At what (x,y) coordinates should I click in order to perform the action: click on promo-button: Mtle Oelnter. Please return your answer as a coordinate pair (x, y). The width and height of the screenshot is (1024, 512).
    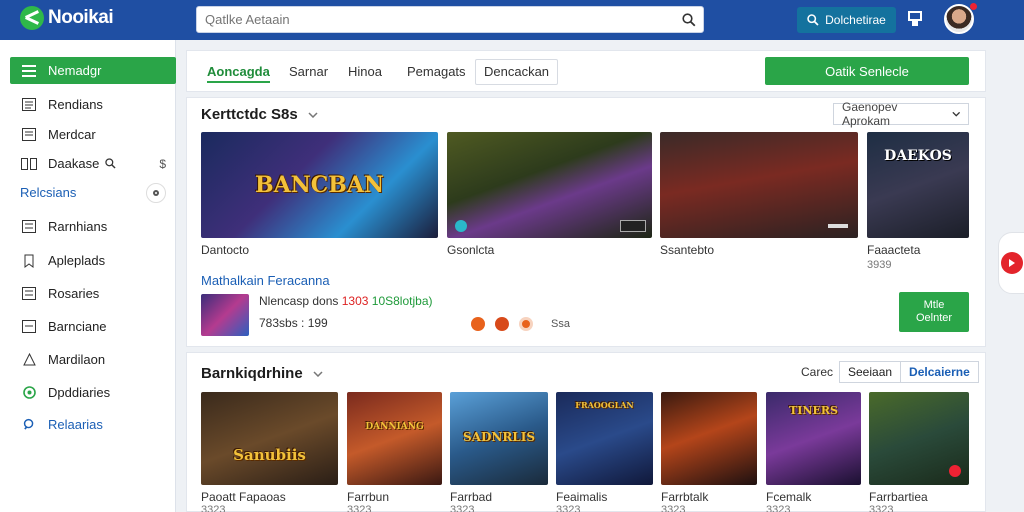
    Looking at the image, I should click on (934, 312).